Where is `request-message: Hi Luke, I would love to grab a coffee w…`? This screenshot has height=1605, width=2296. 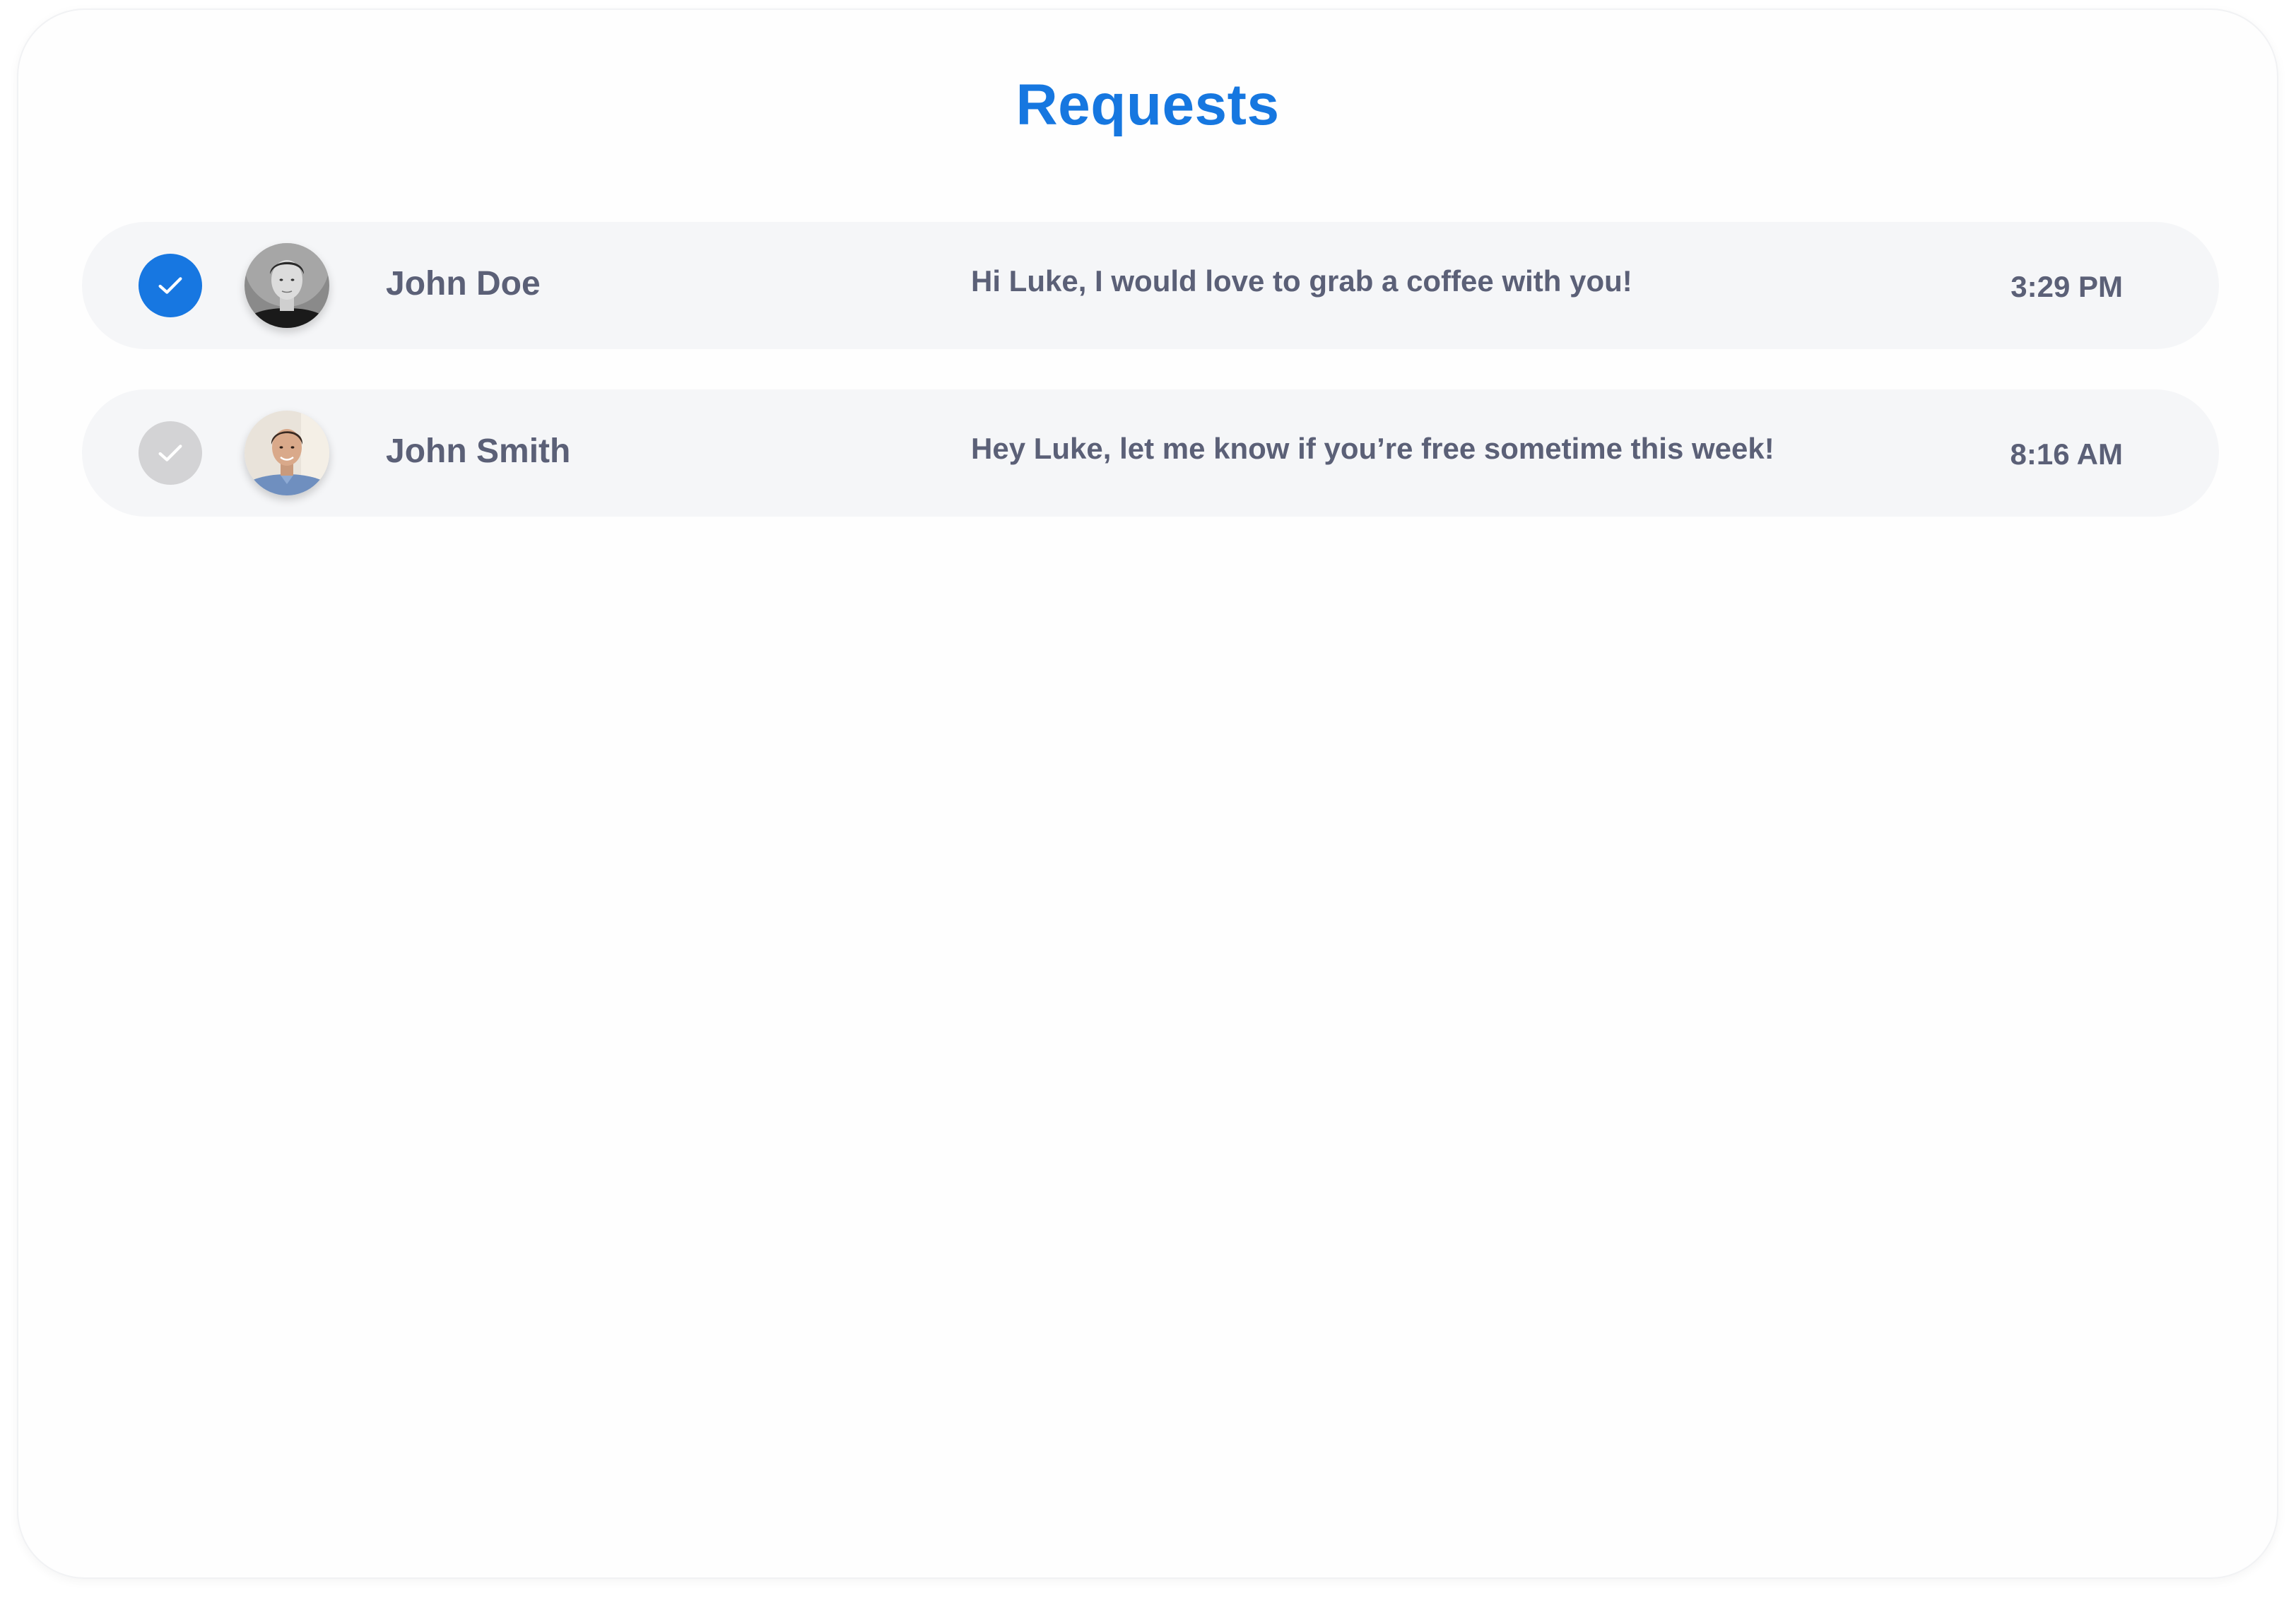
request-message: Hi Luke, I would love to grab a coffee w… is located at coordinates (1301, 281).